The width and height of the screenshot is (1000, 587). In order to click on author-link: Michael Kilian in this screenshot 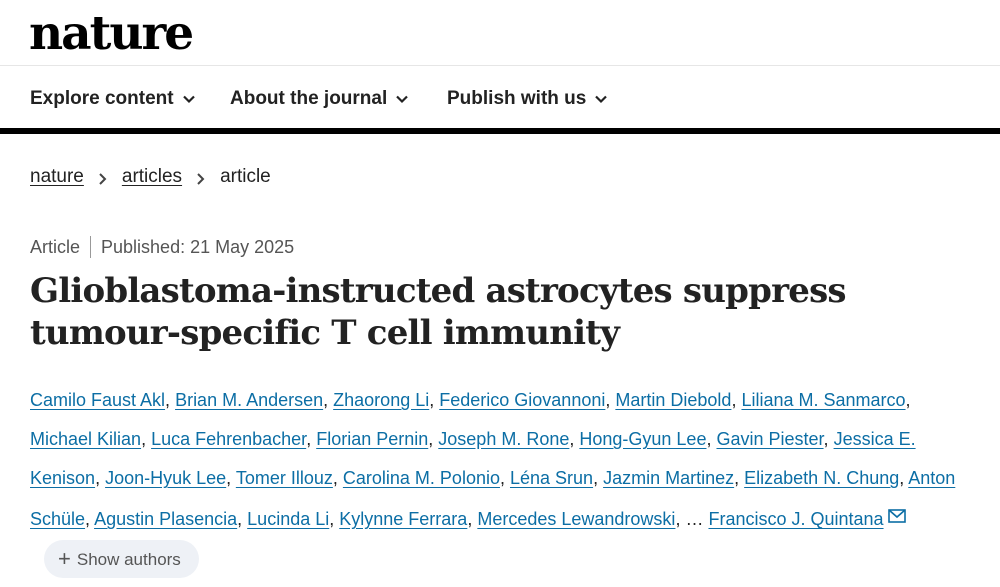, I will do `click(85, 439)`.